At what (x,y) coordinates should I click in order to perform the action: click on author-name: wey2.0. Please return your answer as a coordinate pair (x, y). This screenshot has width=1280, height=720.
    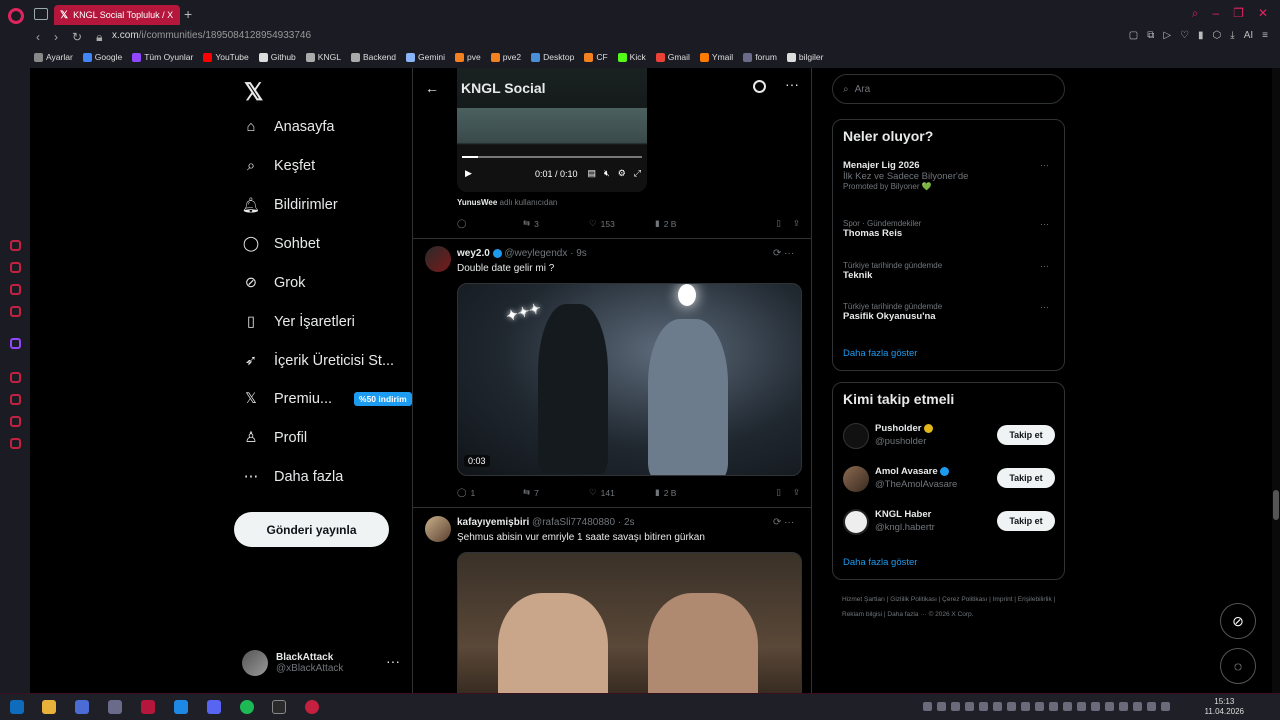
    Looking at the image, I should click on (473, 253).